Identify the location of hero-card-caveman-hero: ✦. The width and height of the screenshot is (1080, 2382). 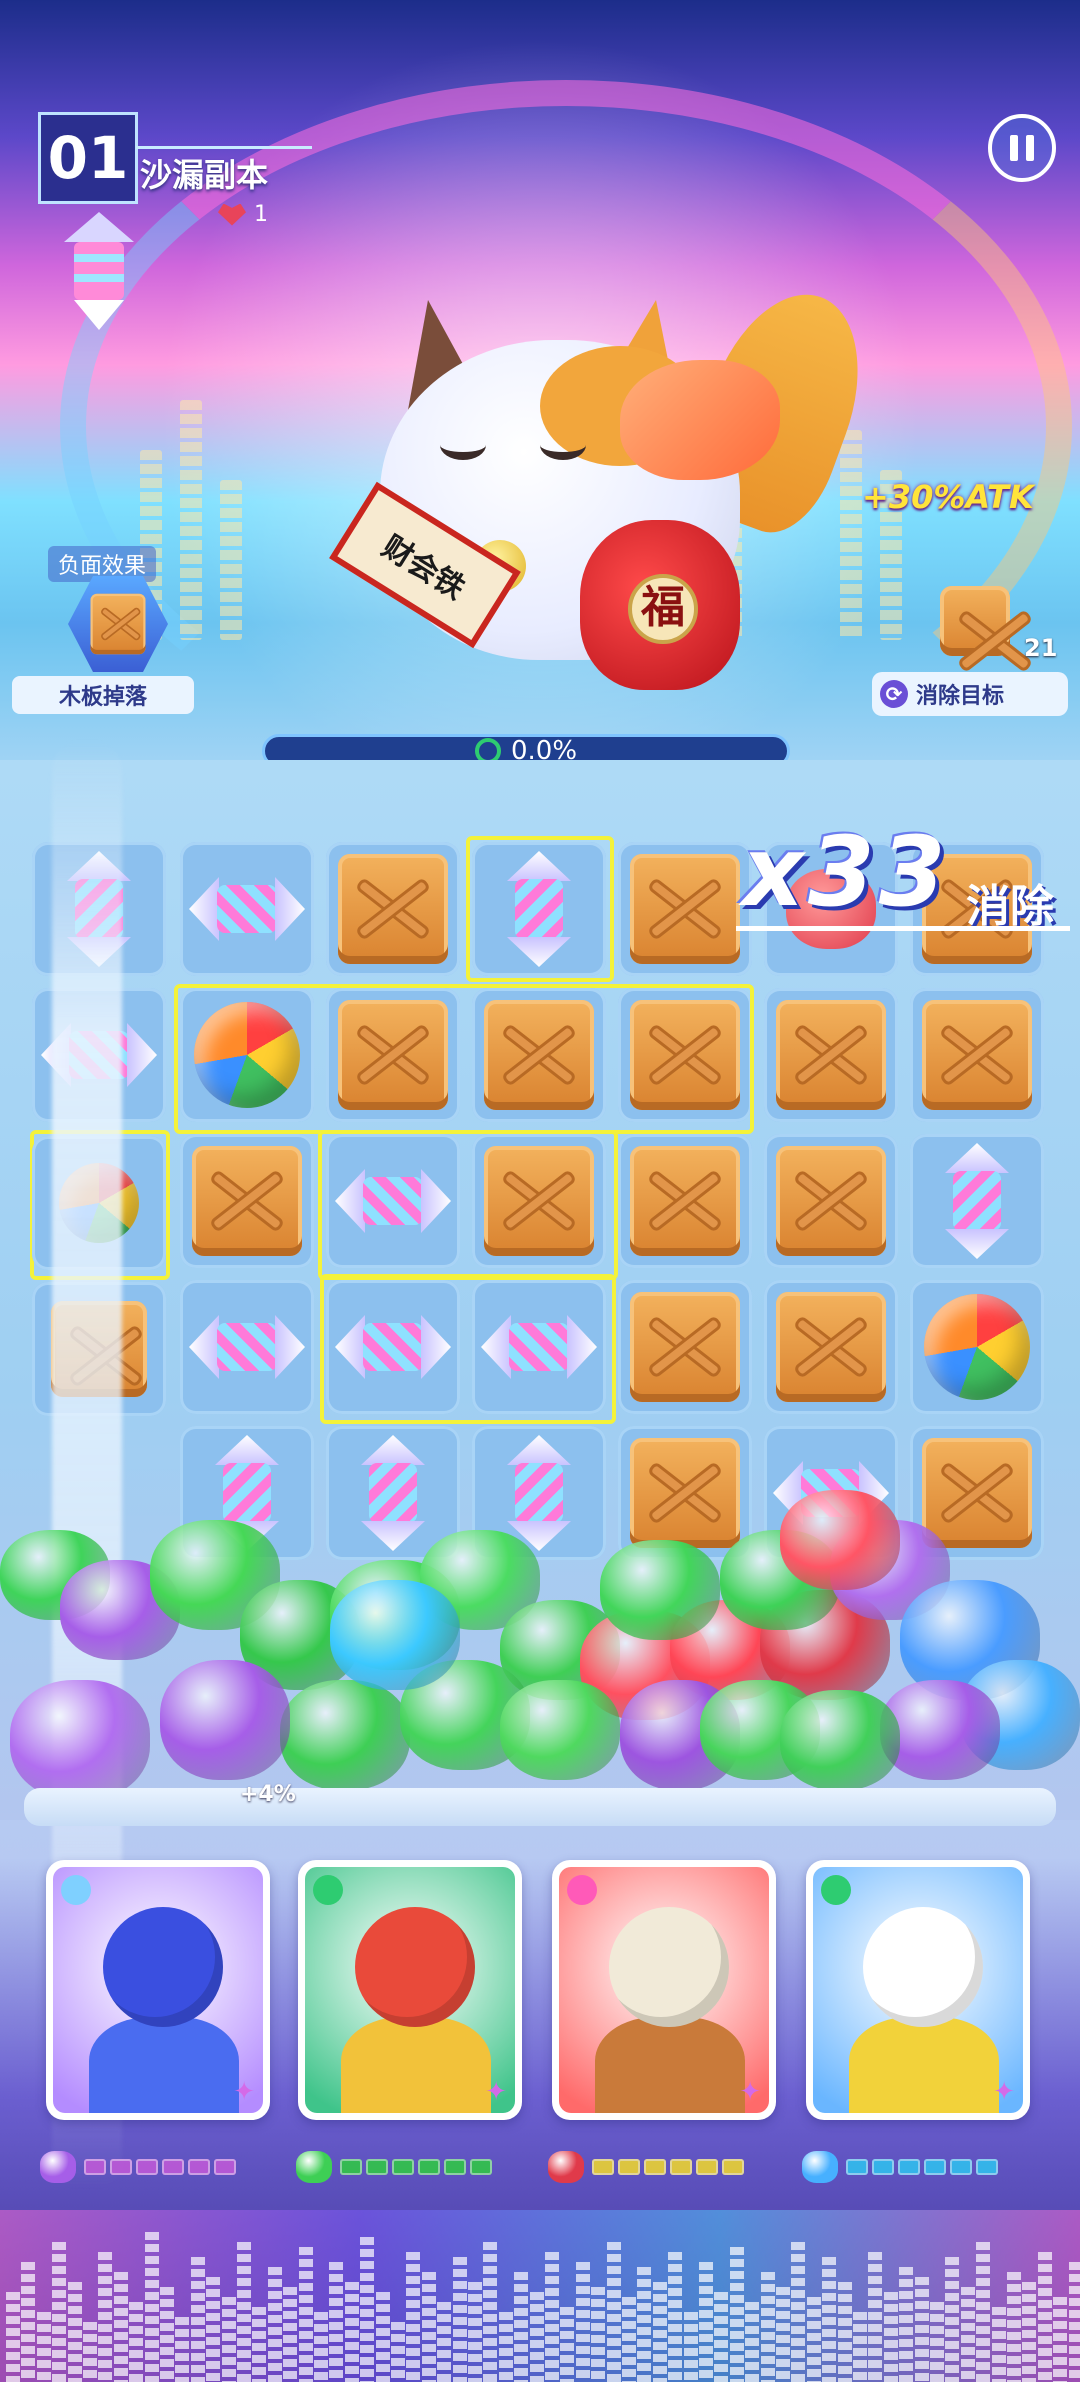
(664, 1990).